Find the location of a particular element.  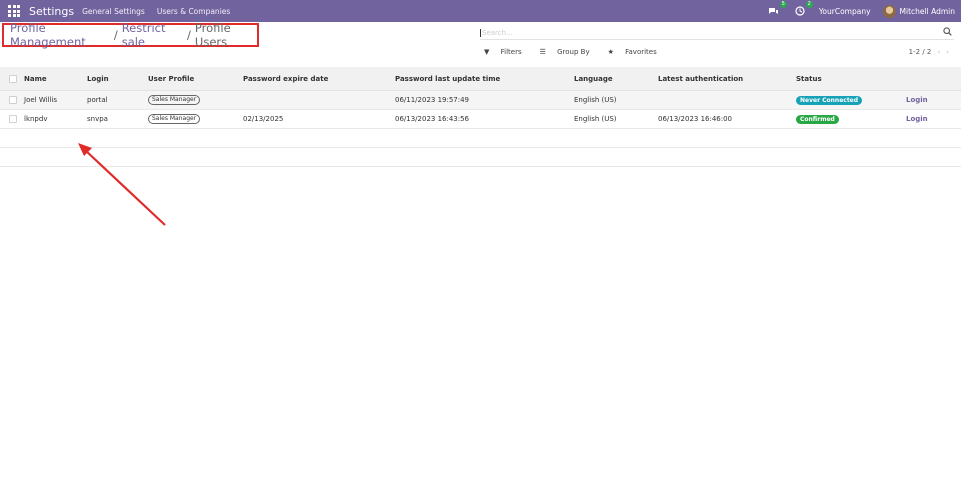

filters-button: ▼ Filters is located at coordinates (507, 52).